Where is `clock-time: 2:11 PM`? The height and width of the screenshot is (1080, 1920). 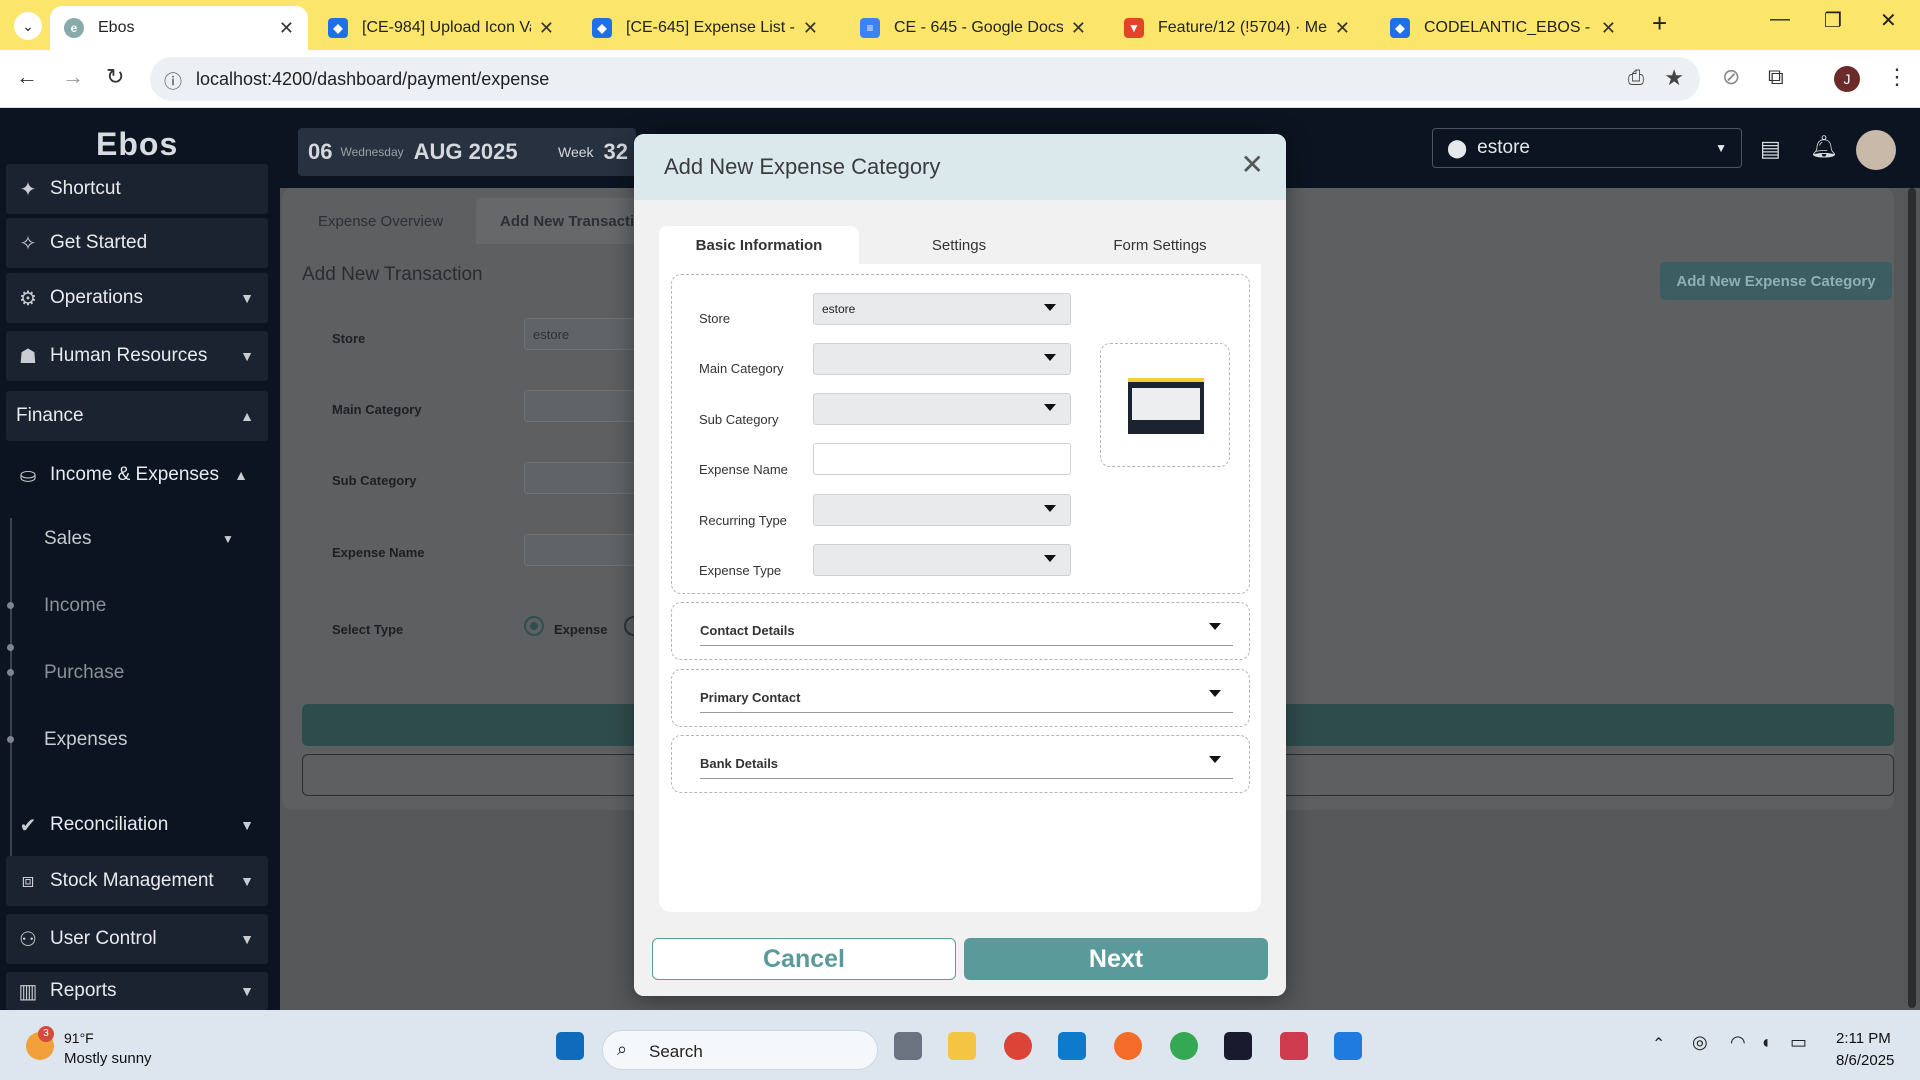
clock-time: 2:11 PM is located at coordinates (1863, 1038).